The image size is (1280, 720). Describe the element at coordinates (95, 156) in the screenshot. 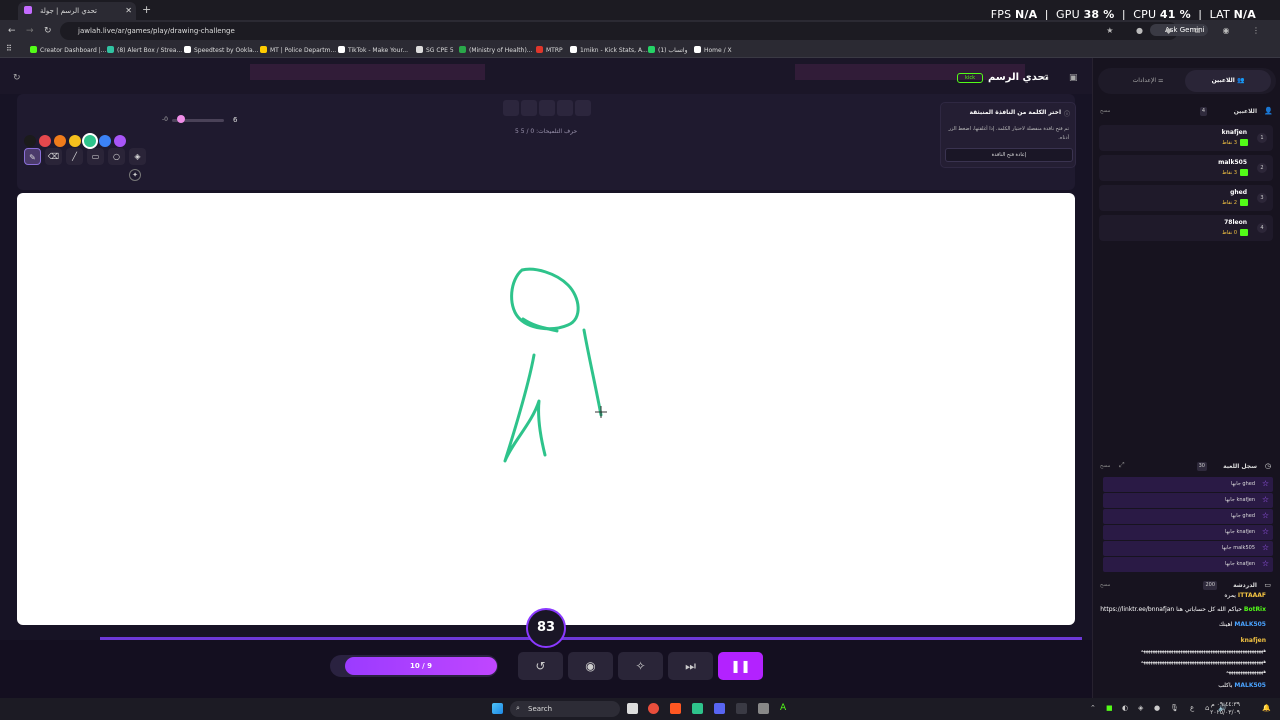

I see `rectangle-tool-button: ▭` at that location.